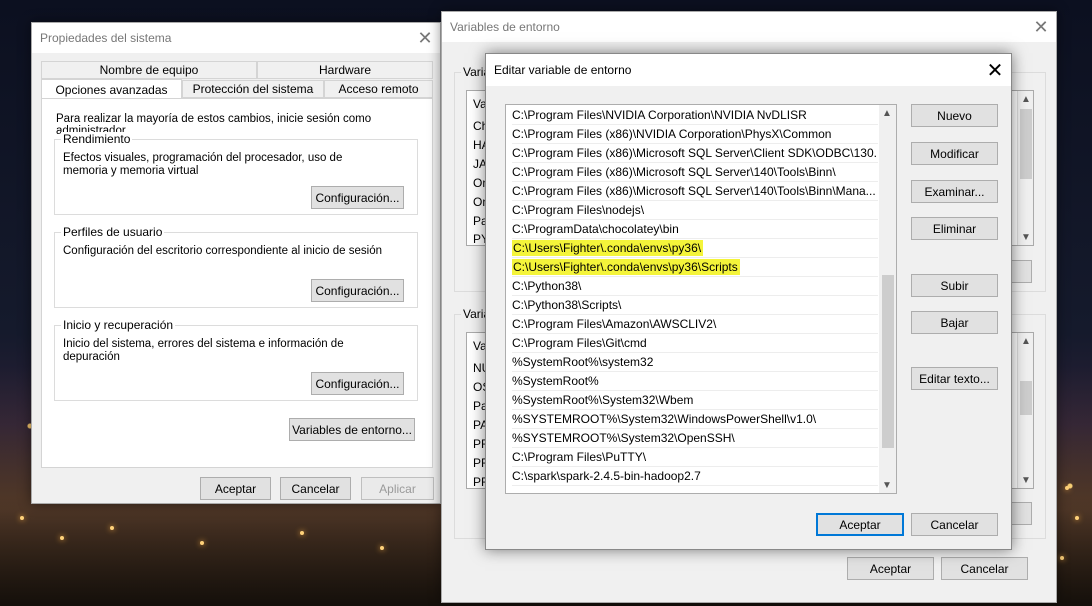 The height and width of the screenshot is (606, 1092). I want to click on path-entry: %SystemRoot%\System32\Wbem, so click(695, 400).